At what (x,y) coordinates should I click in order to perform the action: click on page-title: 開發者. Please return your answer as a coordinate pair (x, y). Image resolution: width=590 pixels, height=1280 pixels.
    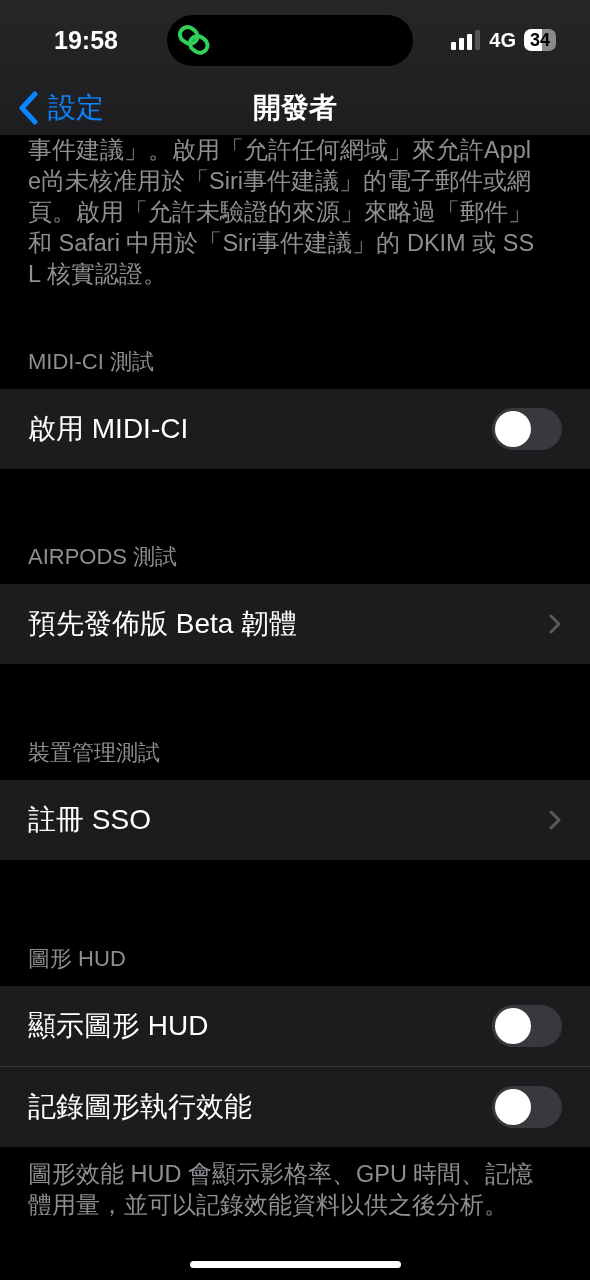
    Looking at the image, I should click on (295, 107).